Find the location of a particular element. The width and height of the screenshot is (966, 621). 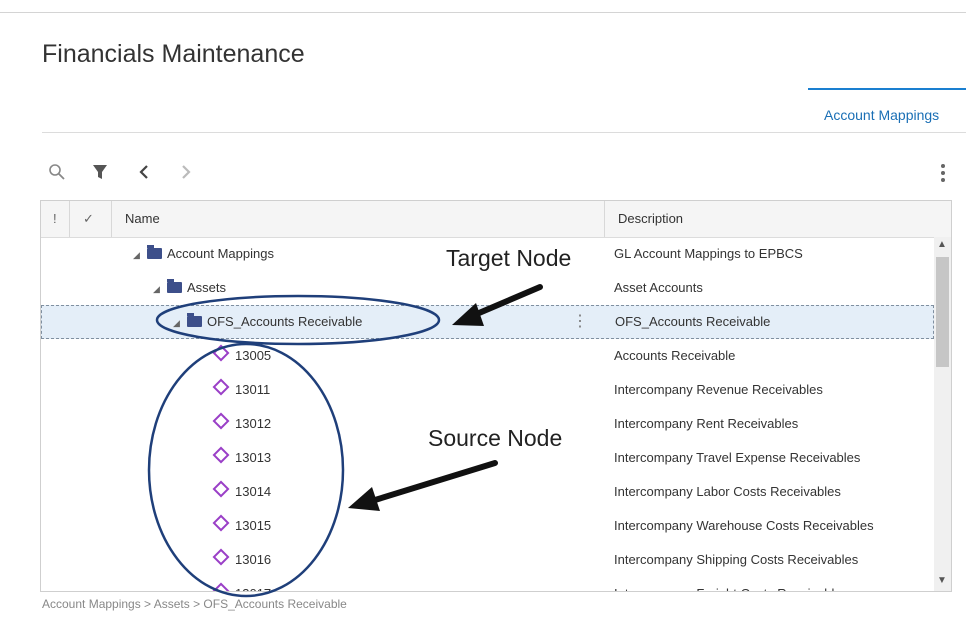

source-arrow-shaft is located at coordinates (435, 481).